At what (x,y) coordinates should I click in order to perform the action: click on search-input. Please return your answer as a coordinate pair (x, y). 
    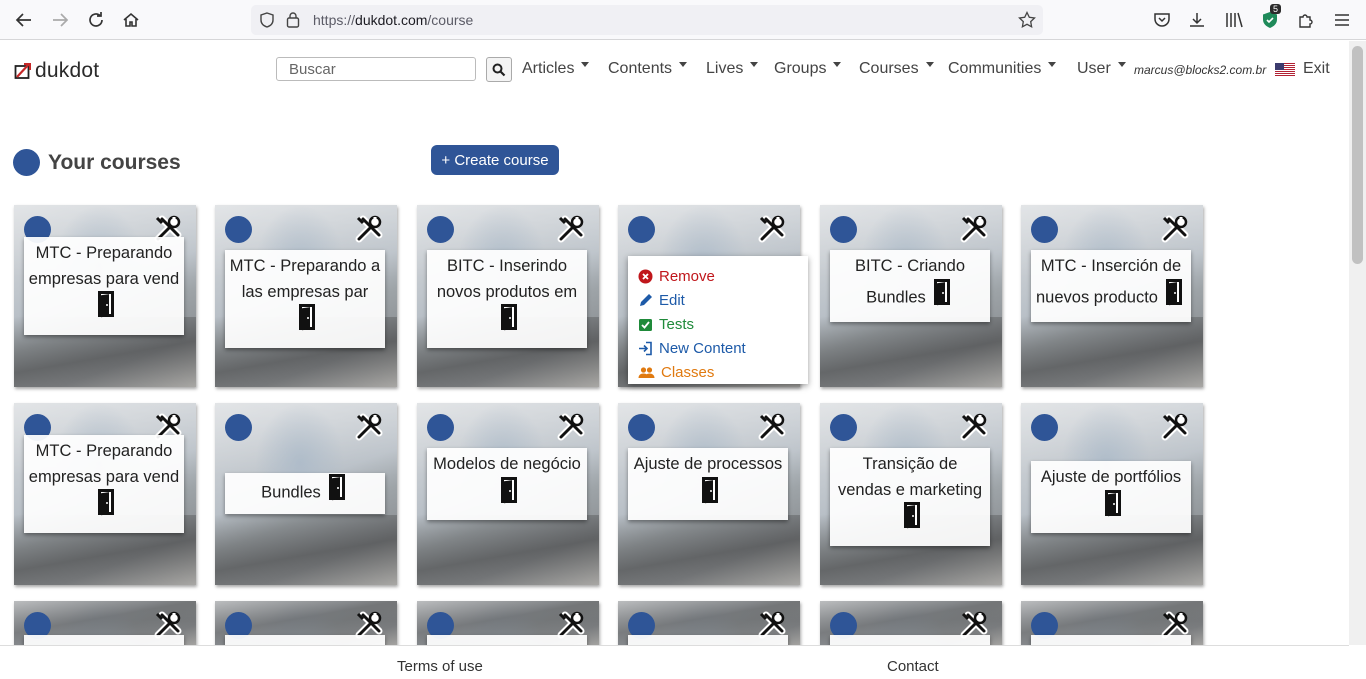
    Looking at the image, I should click on (376, 69).